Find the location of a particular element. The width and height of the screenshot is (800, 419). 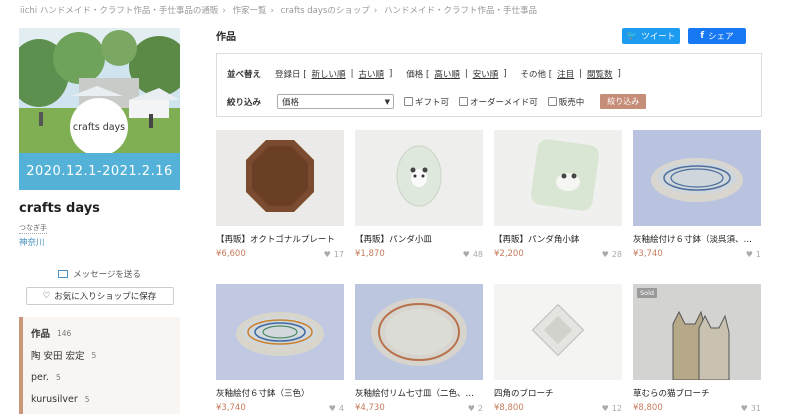

product-card: 四角のブローチ ¥8,800 ♥ 12 is located at coordinates (558, 348).